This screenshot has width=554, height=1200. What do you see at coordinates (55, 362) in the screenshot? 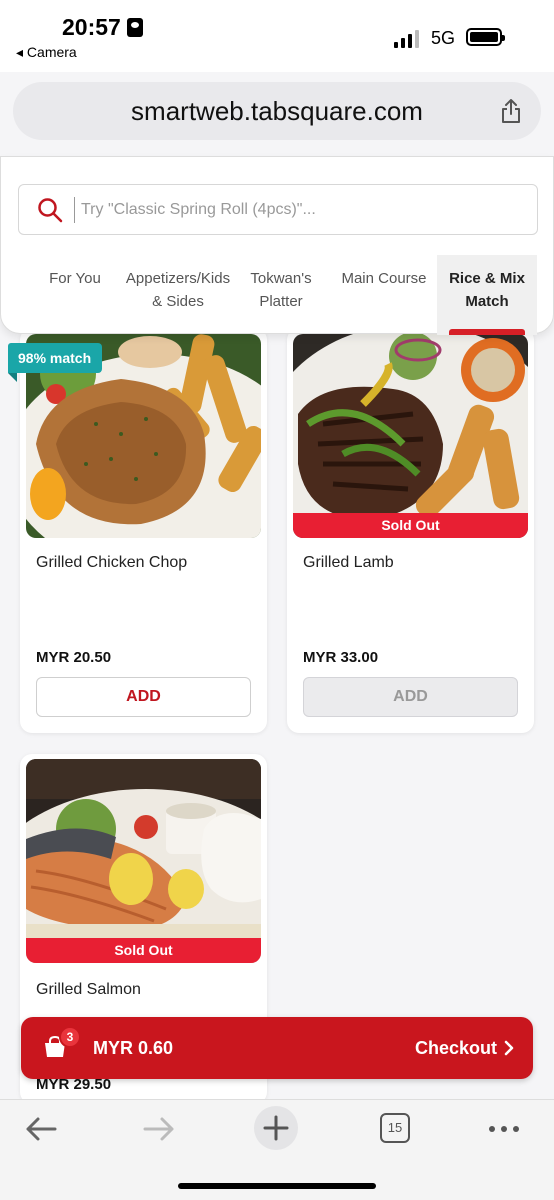
I see `match-badge: 98% match` at bounding box center [55, 362].